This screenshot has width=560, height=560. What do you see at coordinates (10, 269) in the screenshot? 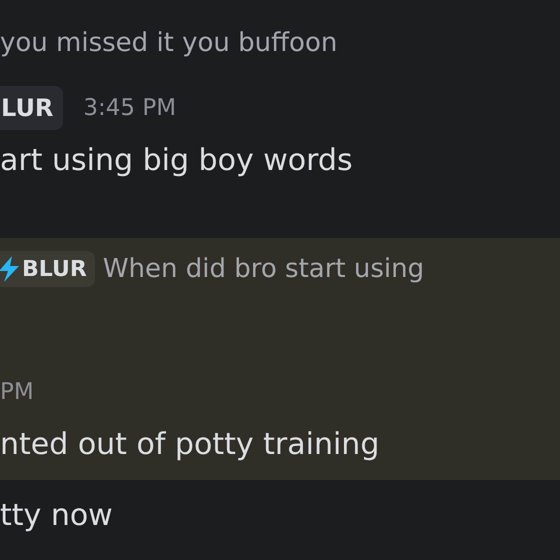
I see `lightning-icon` at bounding box center [10, 269].